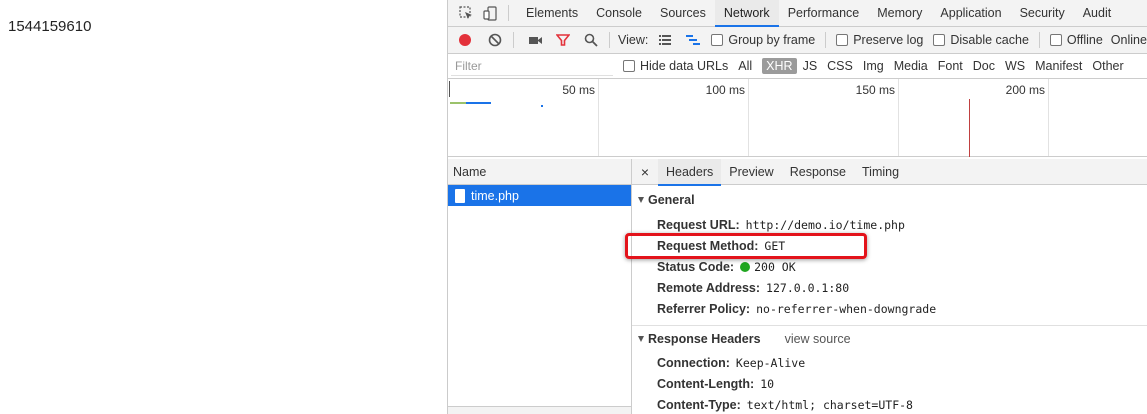 The image size is (1147, 414). What do you see at coordinates (495, 195) in the screenshot?
I see `request-name: time.php` at bounding box center [495, 195].